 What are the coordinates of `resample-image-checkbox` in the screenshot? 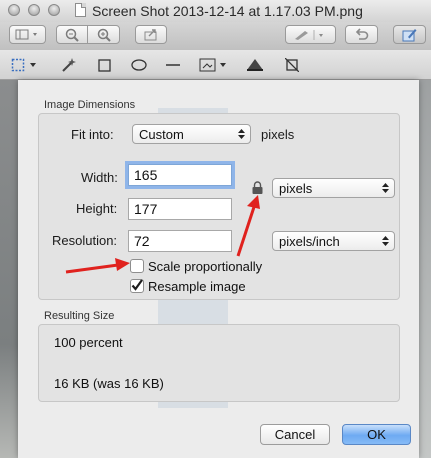 It's located at (137, 286).